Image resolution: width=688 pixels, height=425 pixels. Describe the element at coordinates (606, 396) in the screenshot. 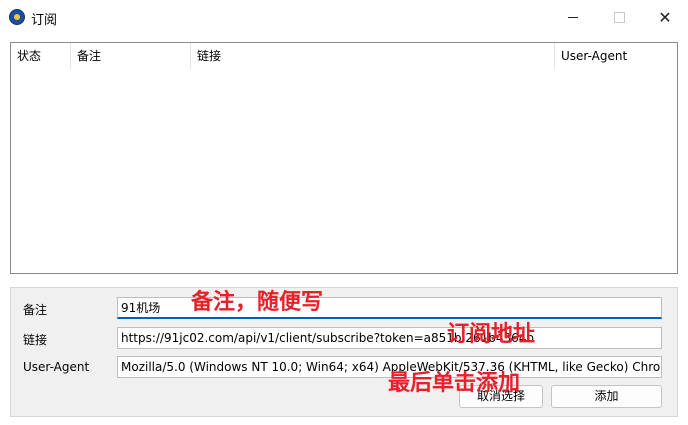

I see `add-button: 添加` at that location.